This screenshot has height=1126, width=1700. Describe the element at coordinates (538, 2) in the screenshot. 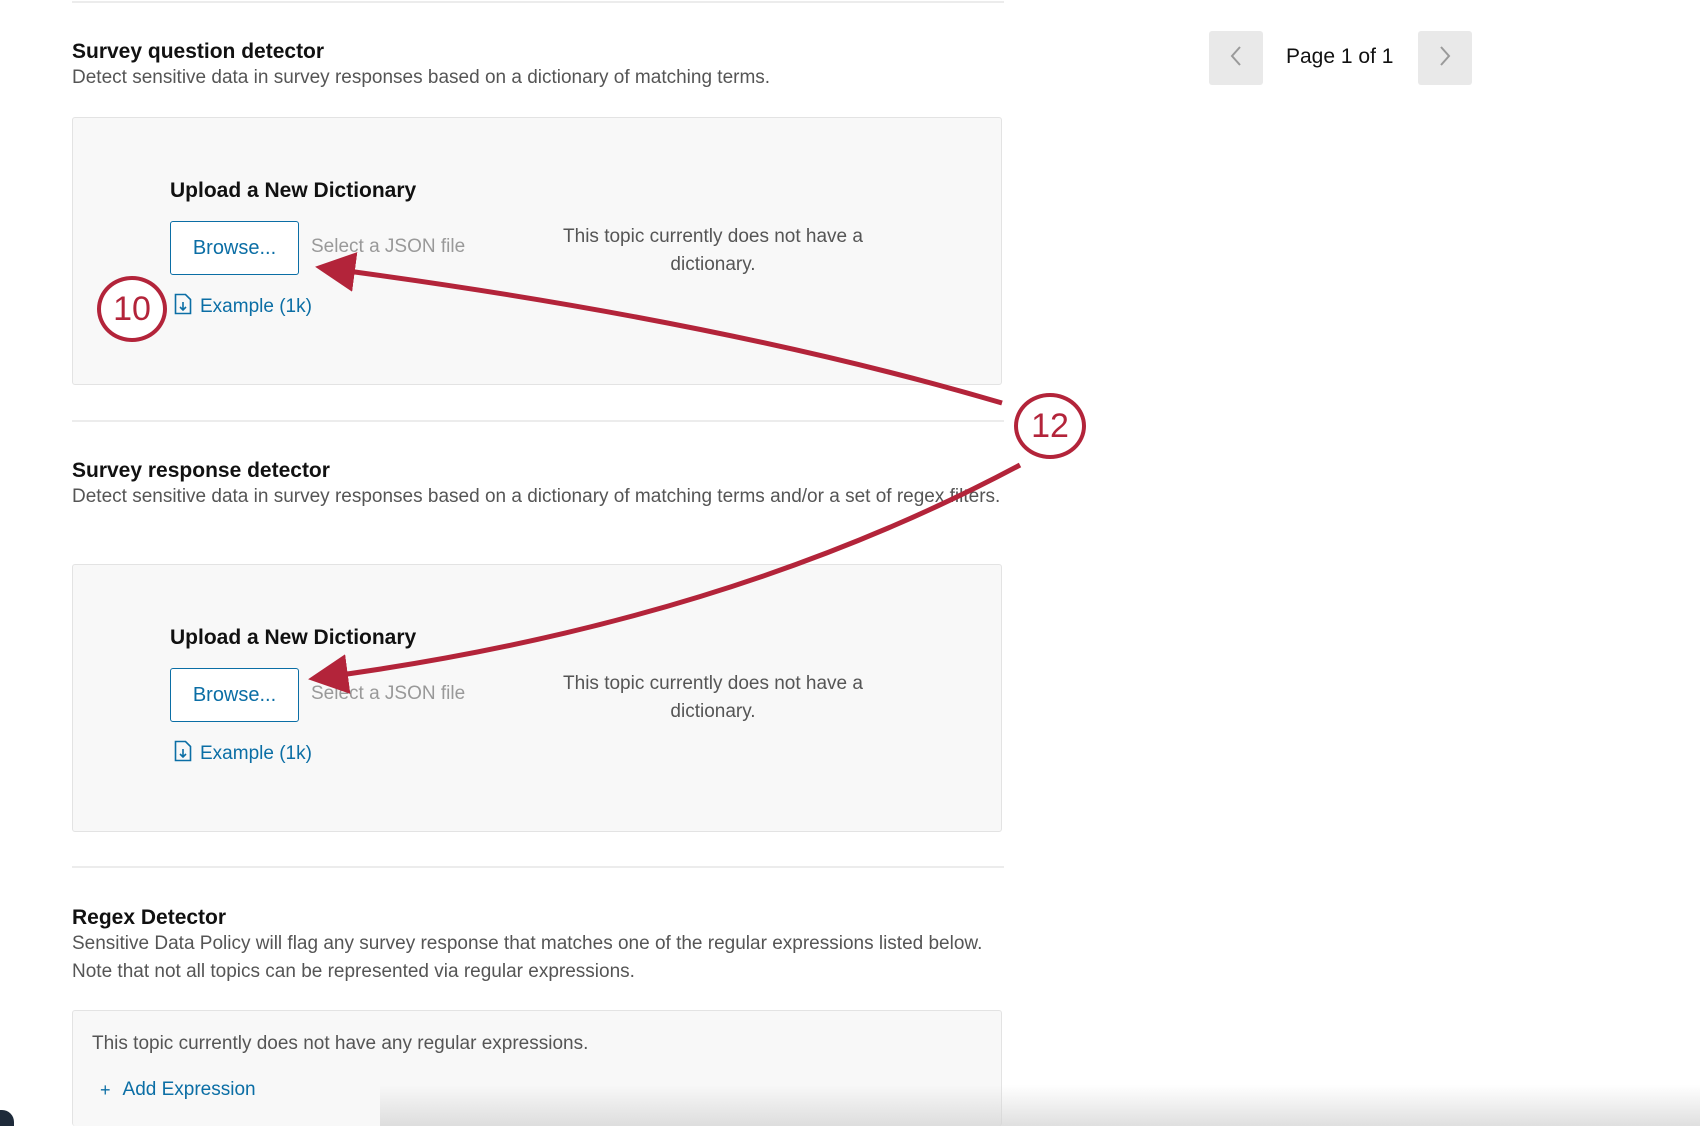

I see `top-divider` at that location.